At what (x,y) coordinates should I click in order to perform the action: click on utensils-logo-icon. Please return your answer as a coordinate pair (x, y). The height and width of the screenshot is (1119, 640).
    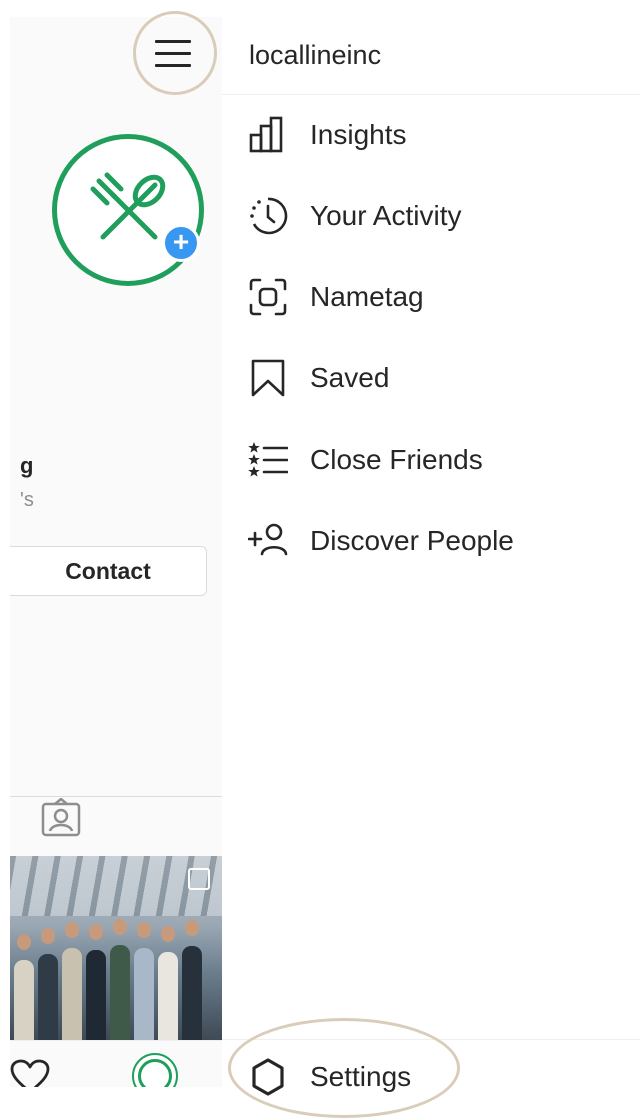
    Looking at the image, I should click on (128, 206).